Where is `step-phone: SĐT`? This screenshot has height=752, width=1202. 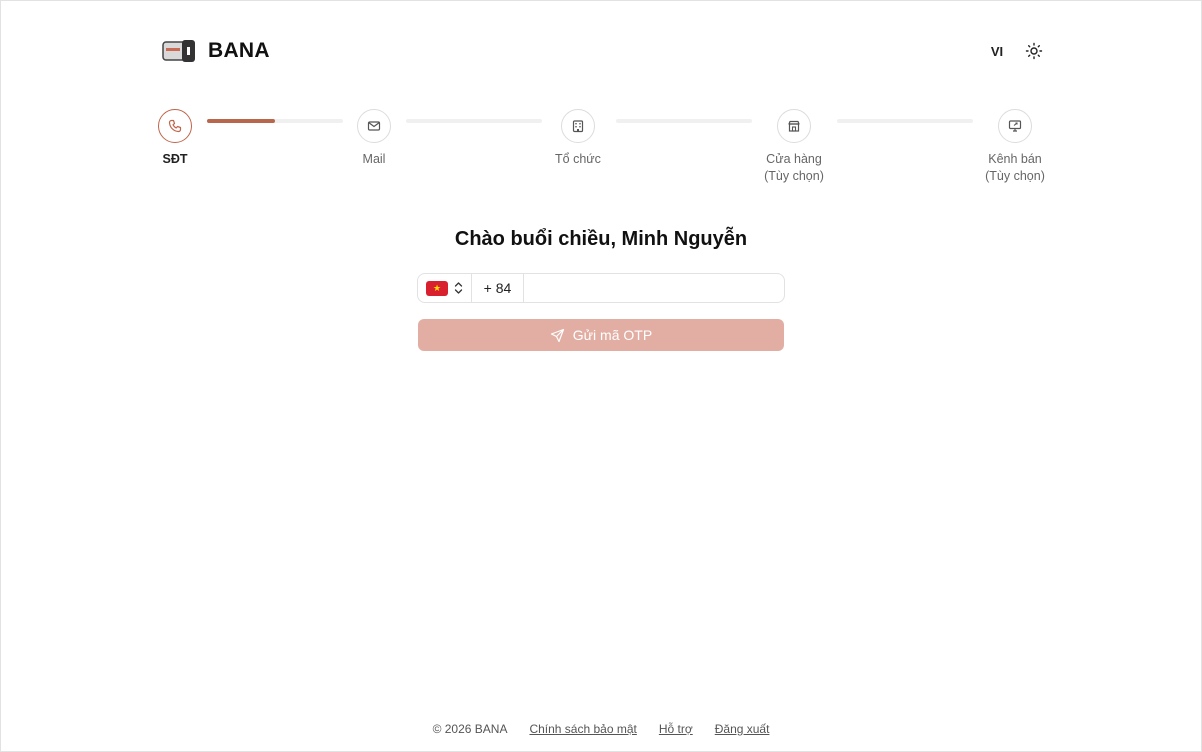 step-phone: SĐT is located at coordinates (175, 138).